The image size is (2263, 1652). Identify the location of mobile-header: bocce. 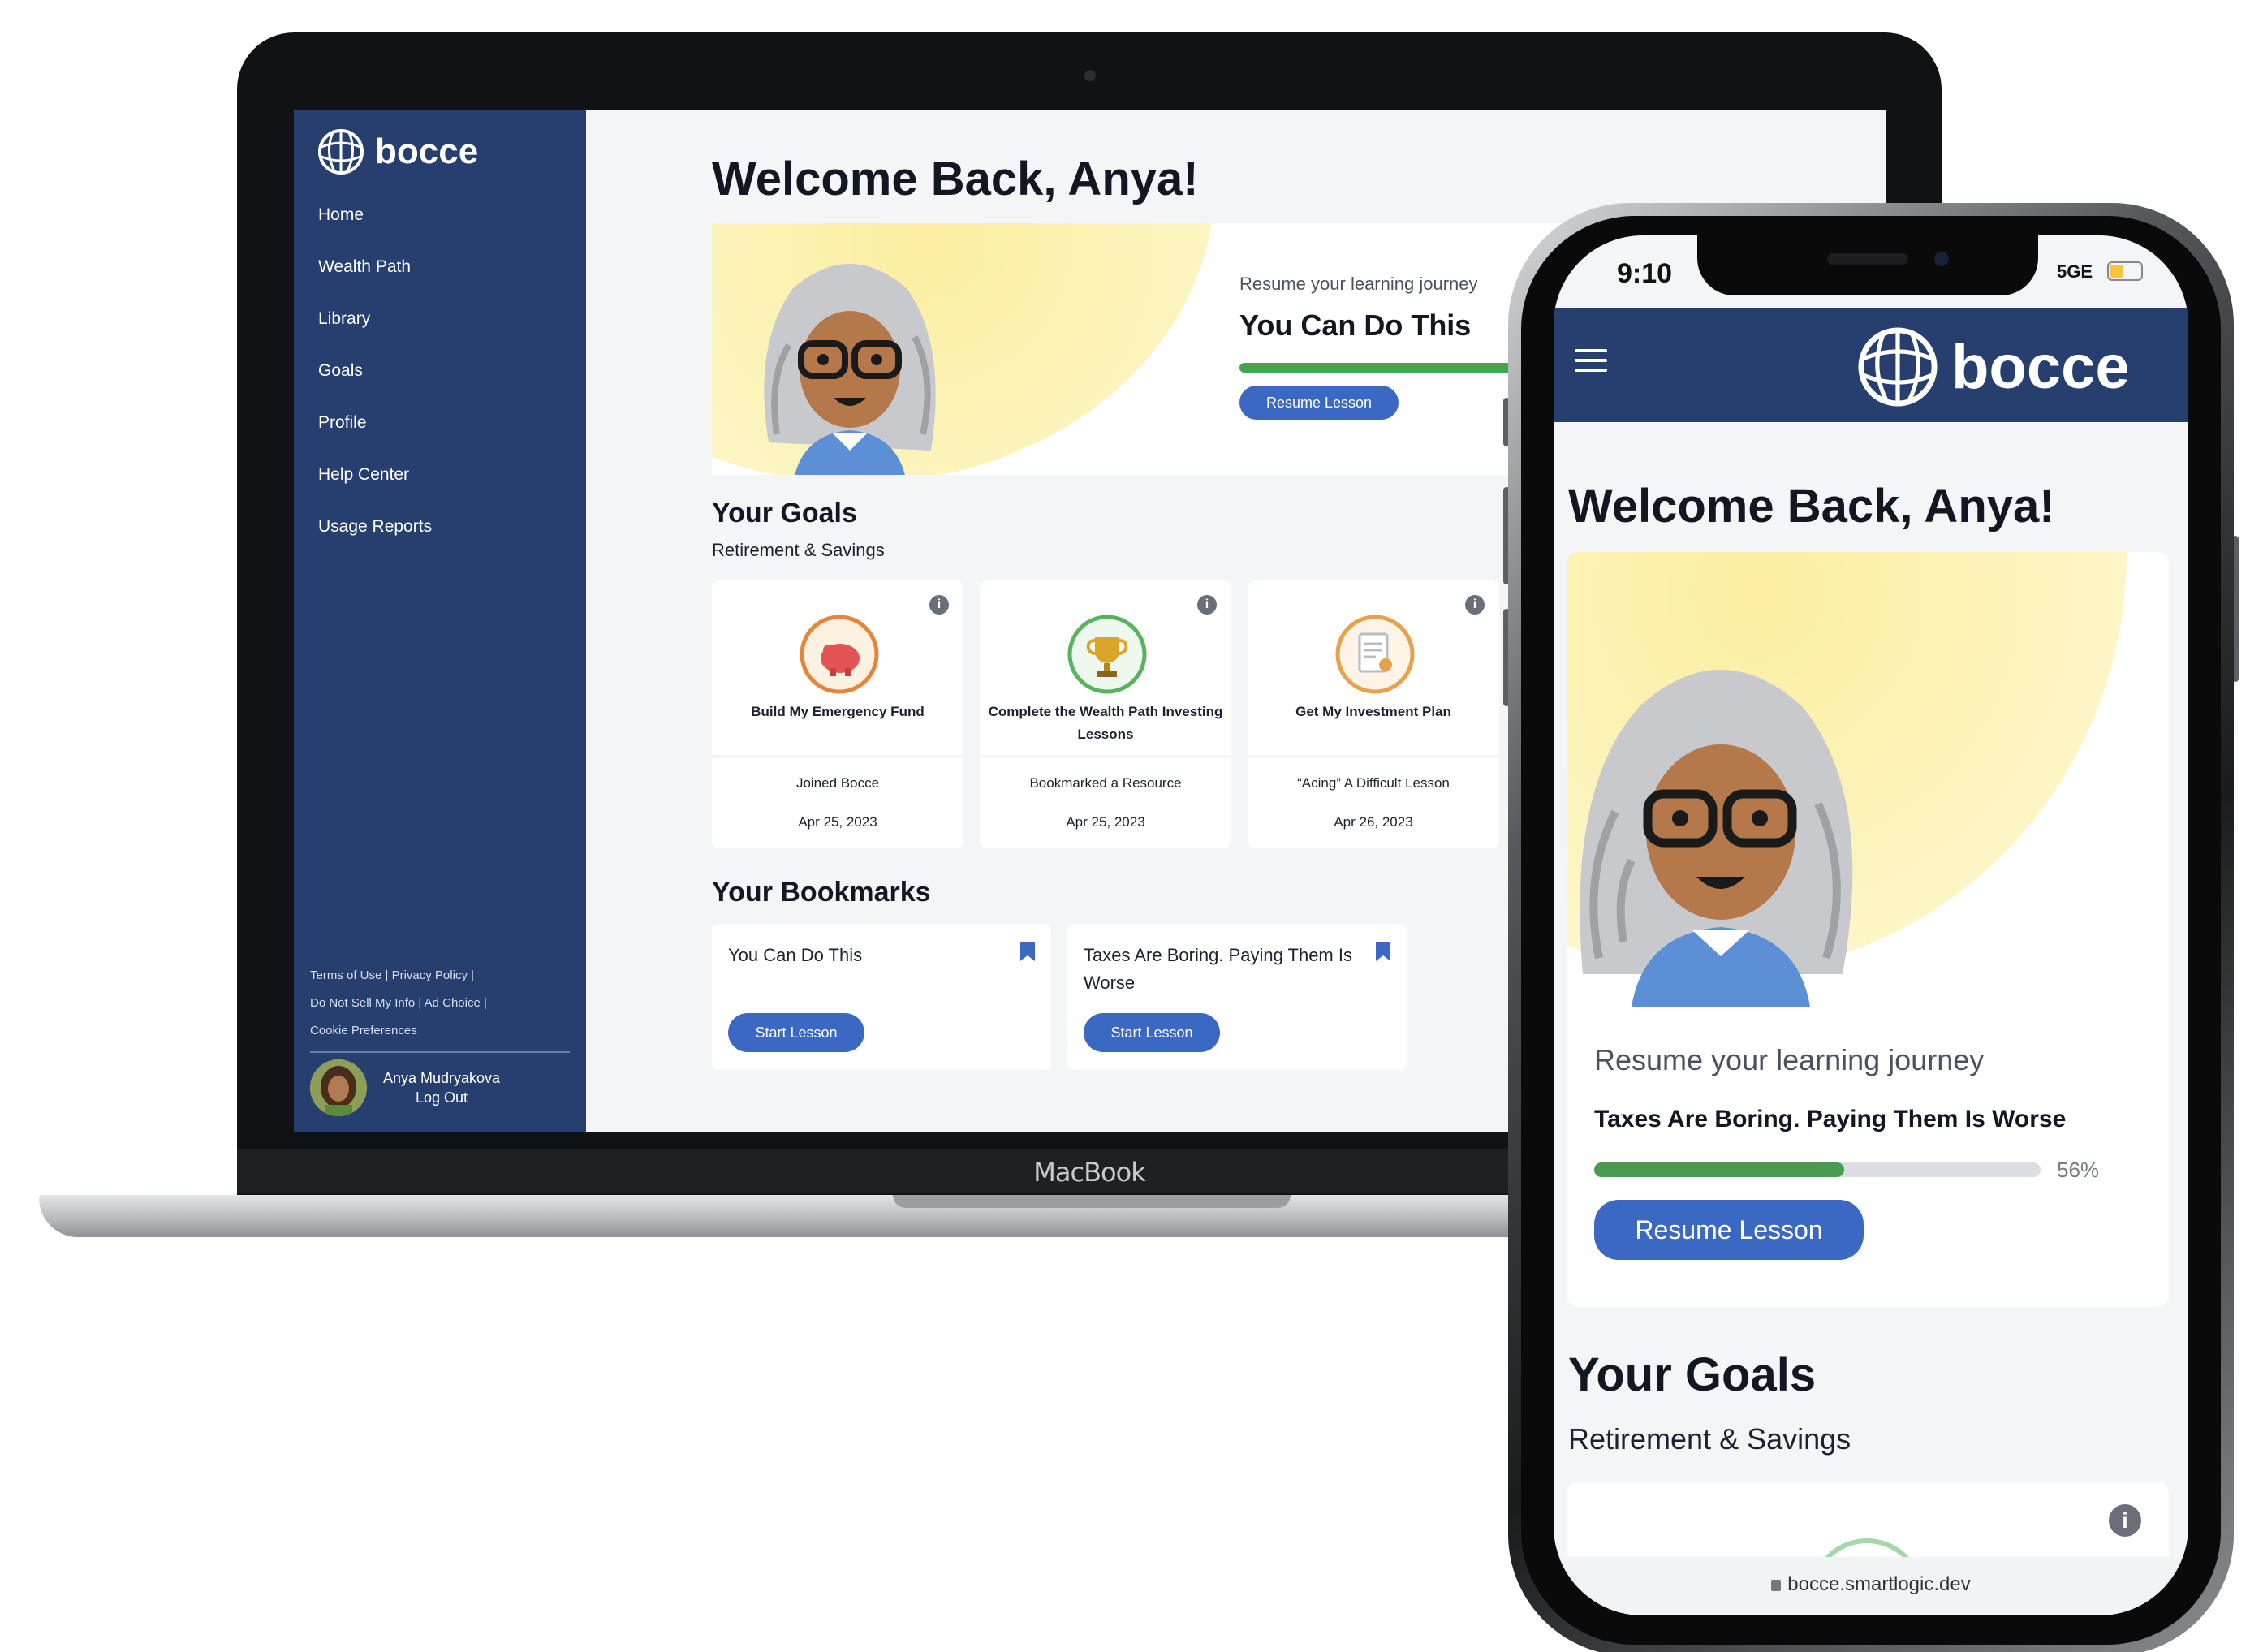
(1871, 365).